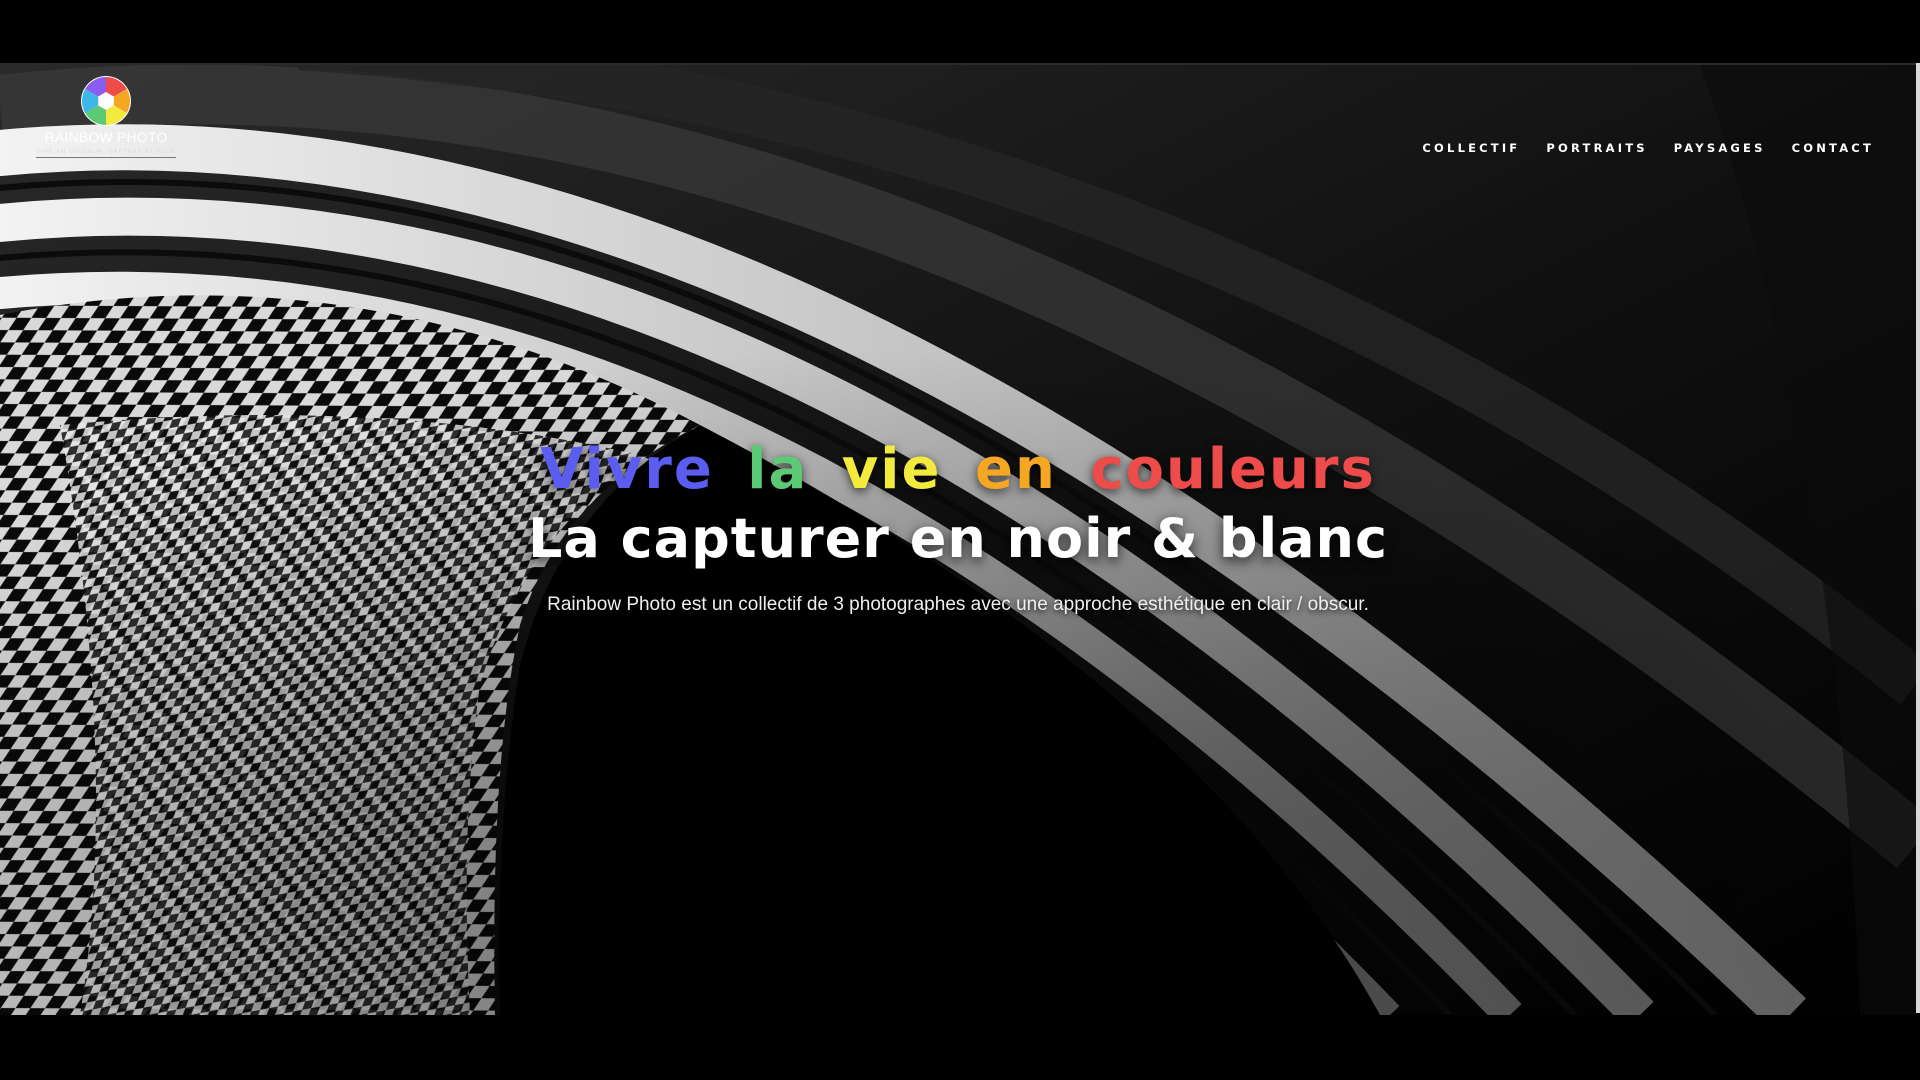  I want to click on hero-headline-secondary: La capturer en noir & blanc, so click(958, 538).